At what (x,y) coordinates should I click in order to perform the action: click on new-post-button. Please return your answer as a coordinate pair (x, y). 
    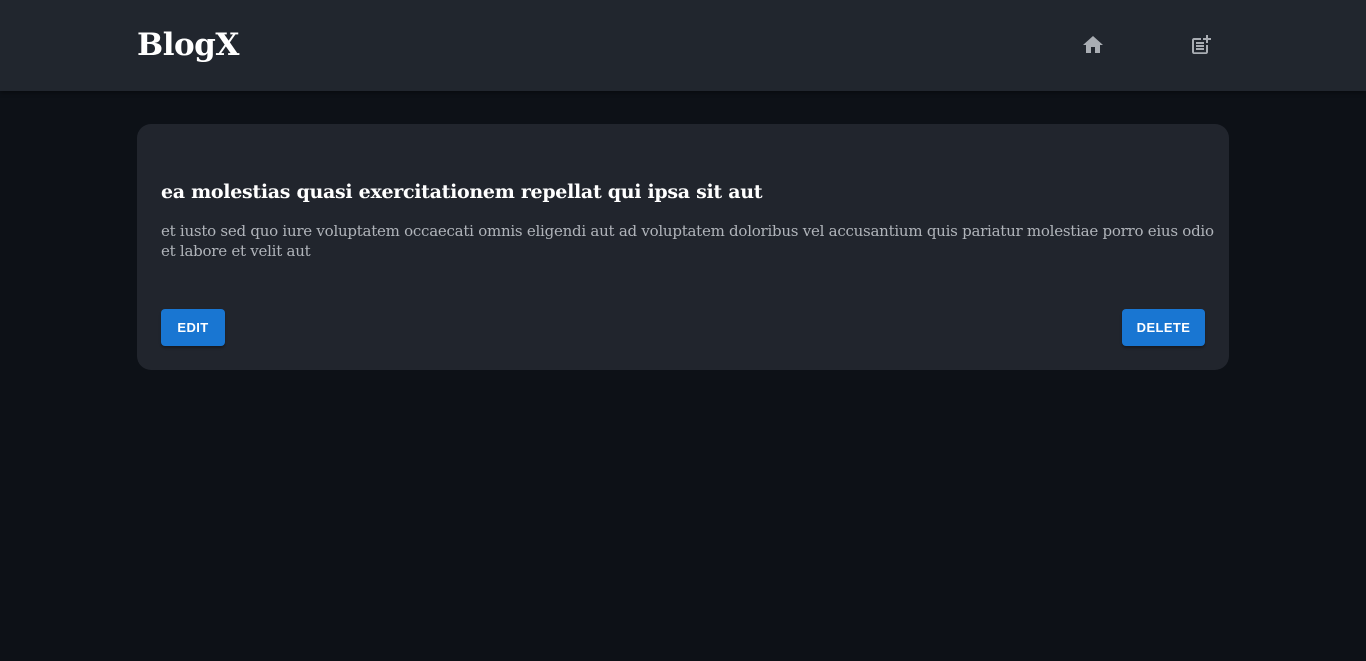
    Looking at the image, I should click on (1201, 45).